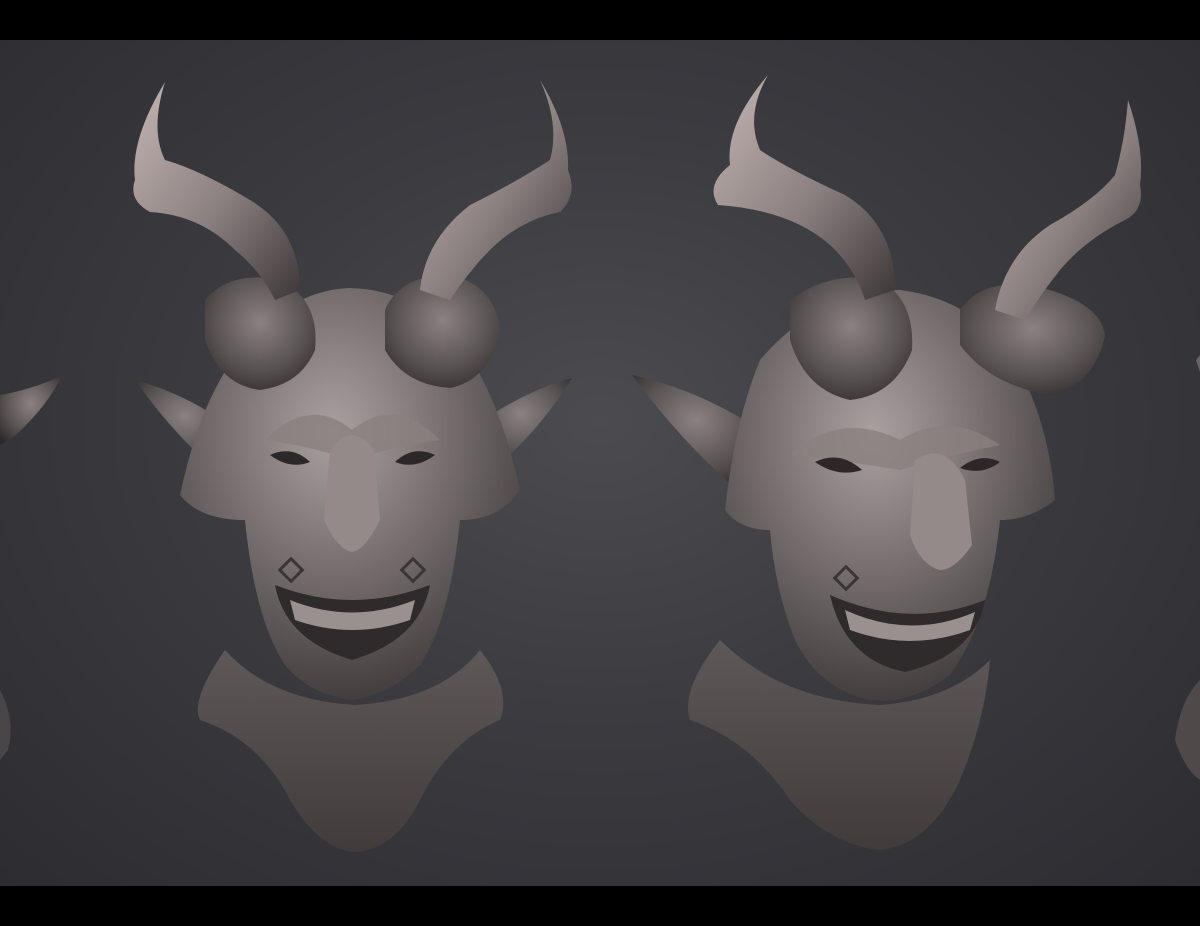  What do you see at coordinates (31, 568) in the screenshot?
I see `partial-sculpt-left` at bounding box center [31, 568].